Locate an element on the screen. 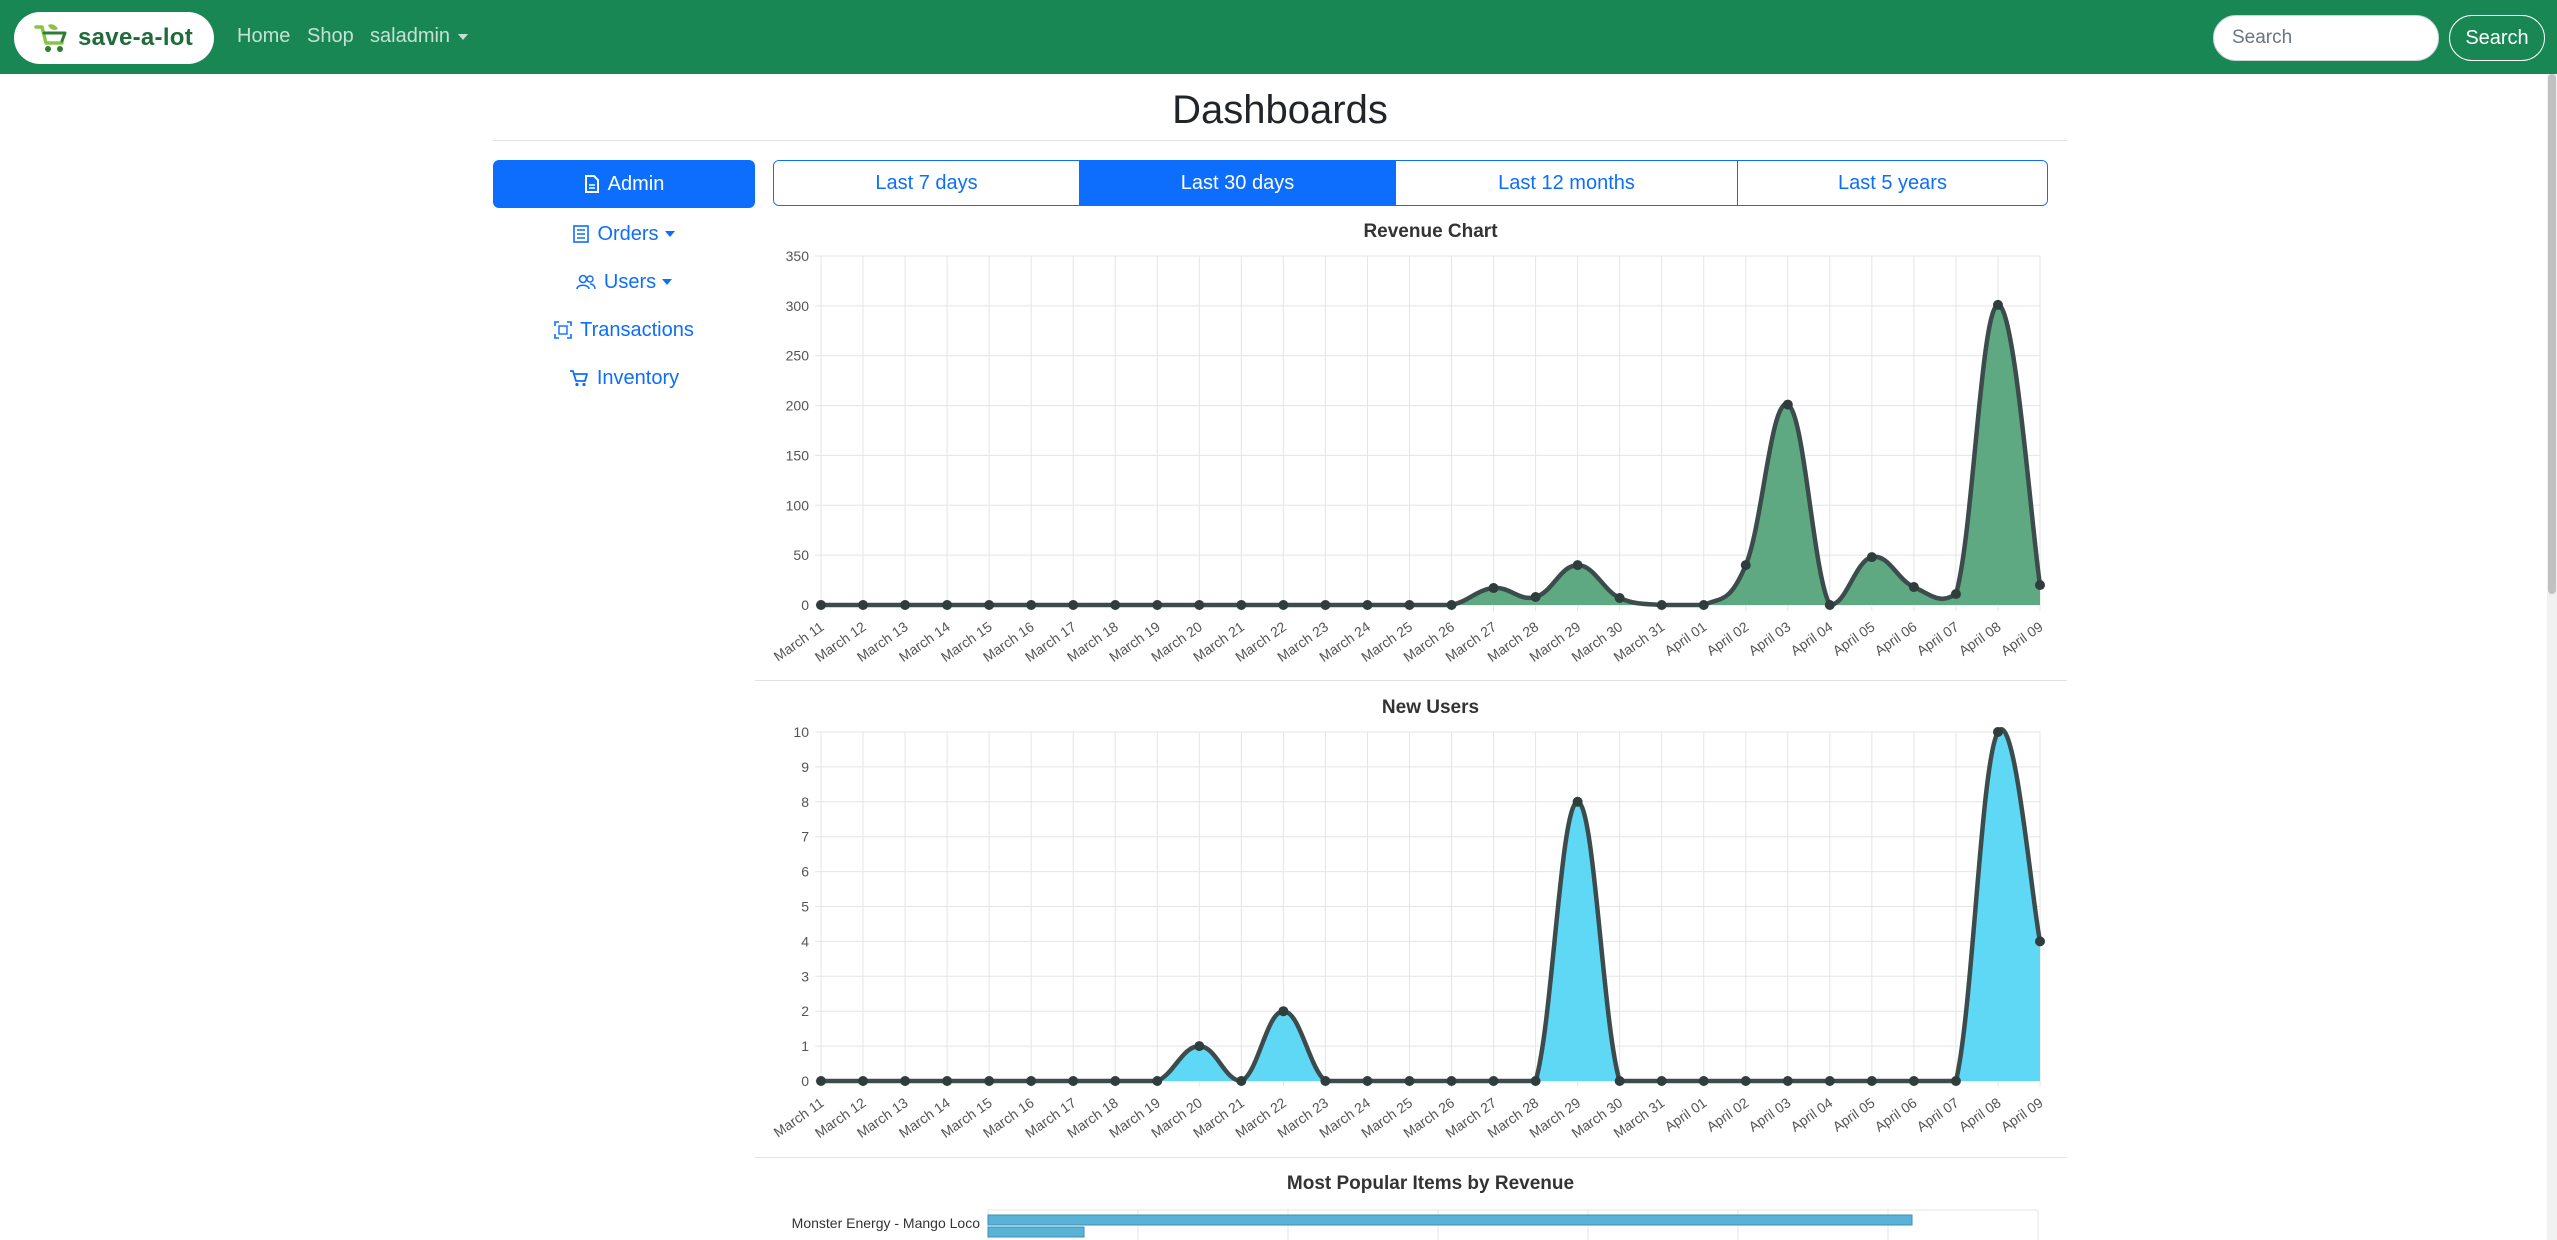  sidebar-item-orders: Orders is located at coordinates (624, 234).